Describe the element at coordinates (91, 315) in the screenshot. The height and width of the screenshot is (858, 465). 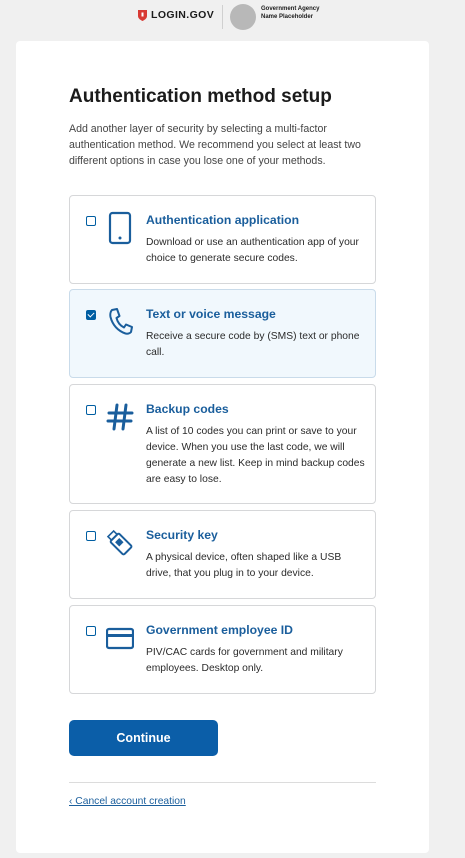
I see `checkbox-checked` at that location.